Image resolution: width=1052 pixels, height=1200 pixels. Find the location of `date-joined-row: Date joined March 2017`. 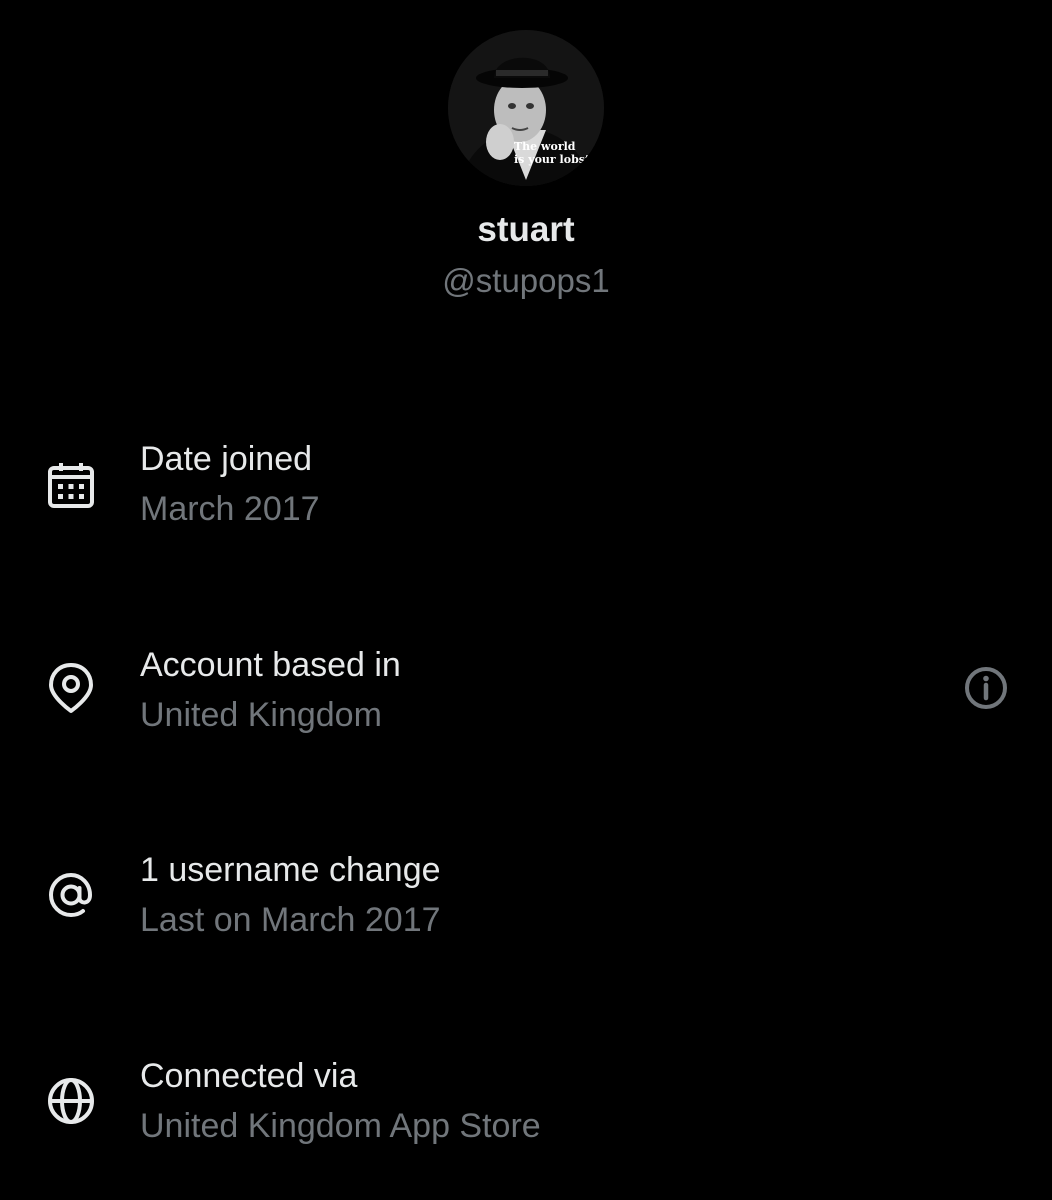

date-joined-row: Date joined March 2017 is located at coordinates (526, 492).